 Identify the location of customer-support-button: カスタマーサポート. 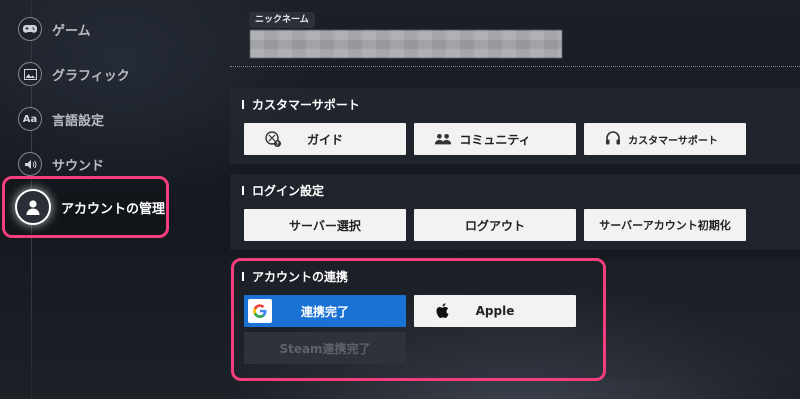
(665, 139).